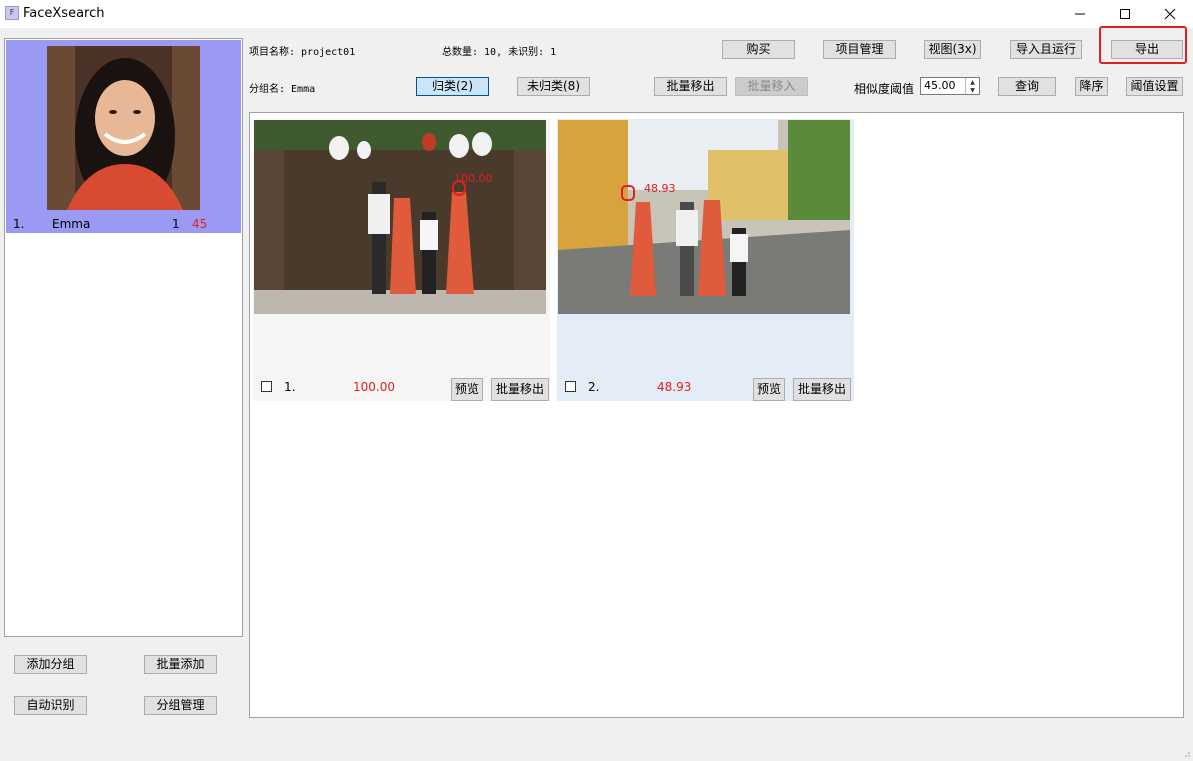  What do you see at coordinates (1046, 49) in the screenshot?
I see `import-run-button: 导入且运行` at bounding box center [1046, 49].